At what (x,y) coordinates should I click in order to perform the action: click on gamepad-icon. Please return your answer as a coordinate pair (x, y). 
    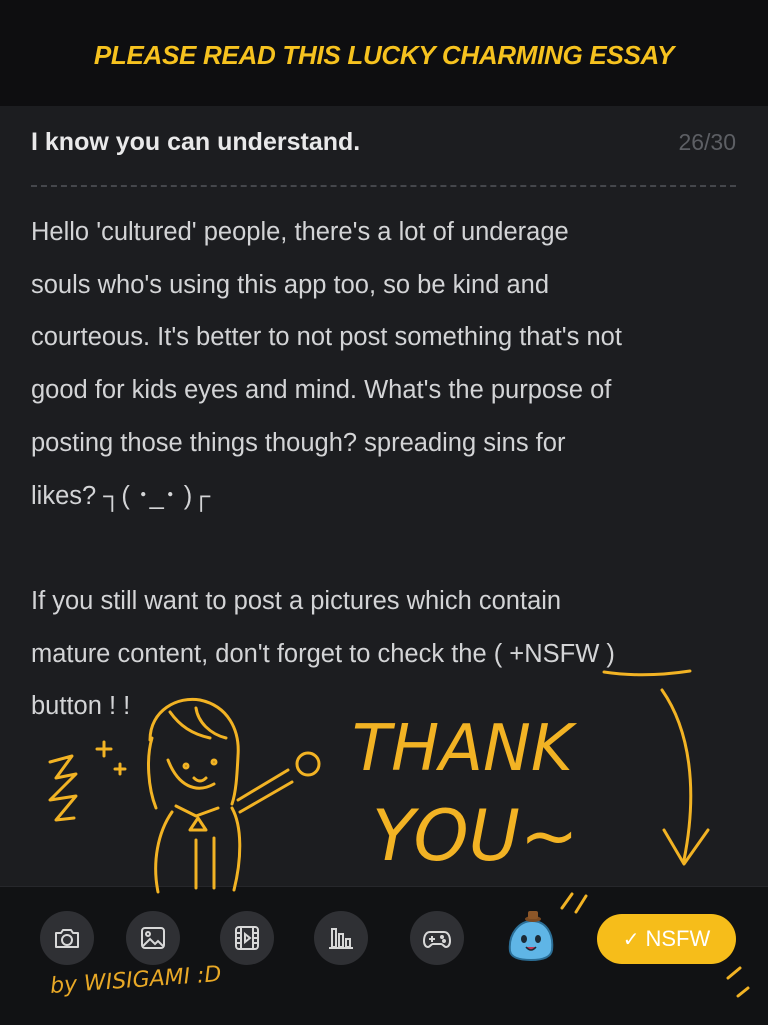
    Looking at the image, I should click on (437, 939).